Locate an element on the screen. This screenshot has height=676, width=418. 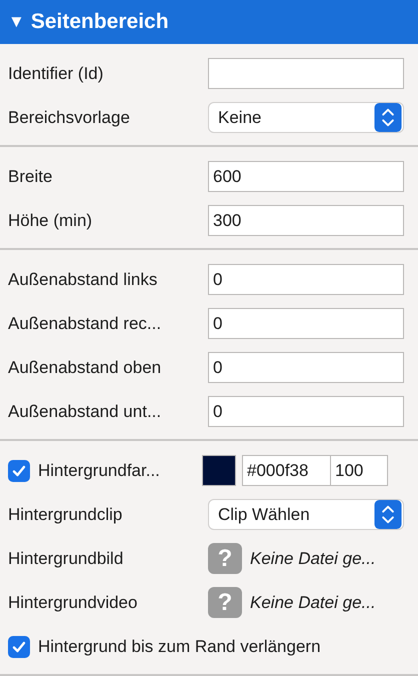
dropdown: Clip Wählen is located at coordinates (306, 514).